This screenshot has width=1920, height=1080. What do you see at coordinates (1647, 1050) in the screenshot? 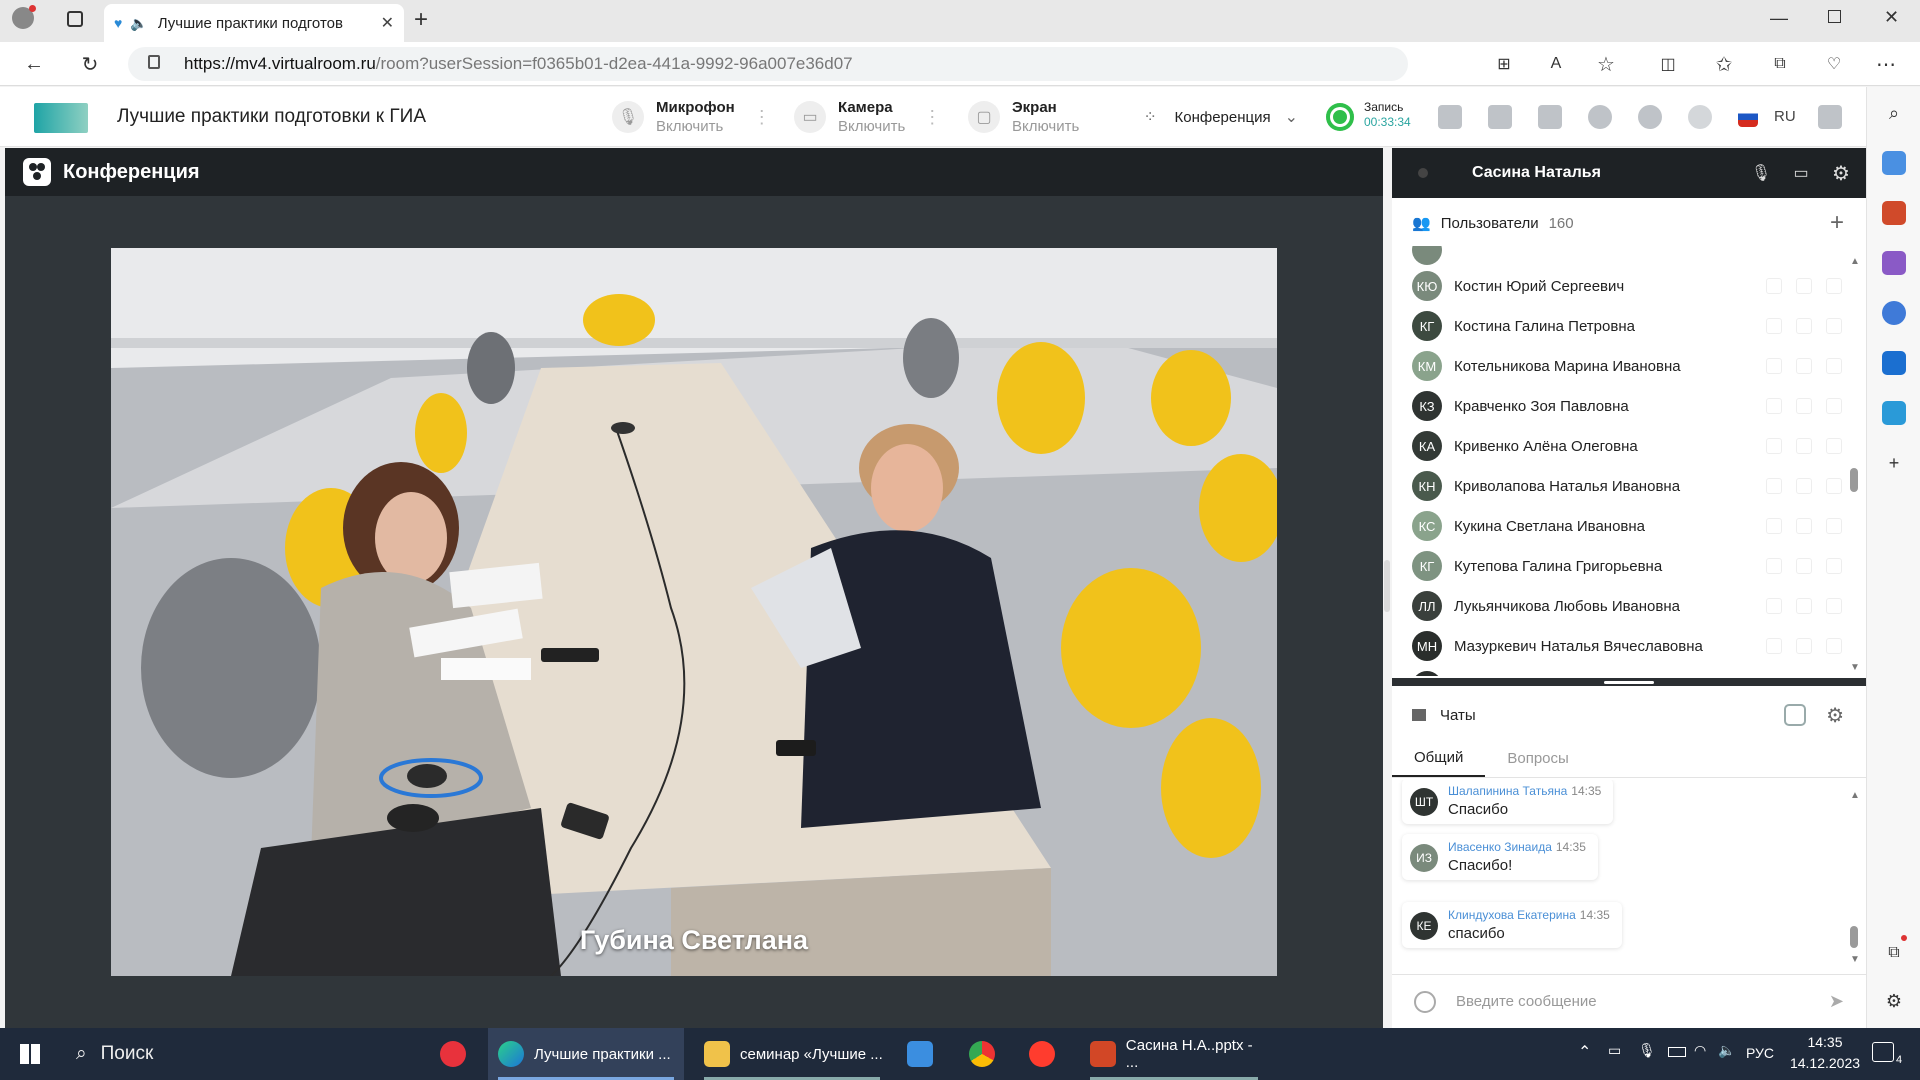
I see `tray-mic-icon: 🎙` at bounding box center [1647, 1050].